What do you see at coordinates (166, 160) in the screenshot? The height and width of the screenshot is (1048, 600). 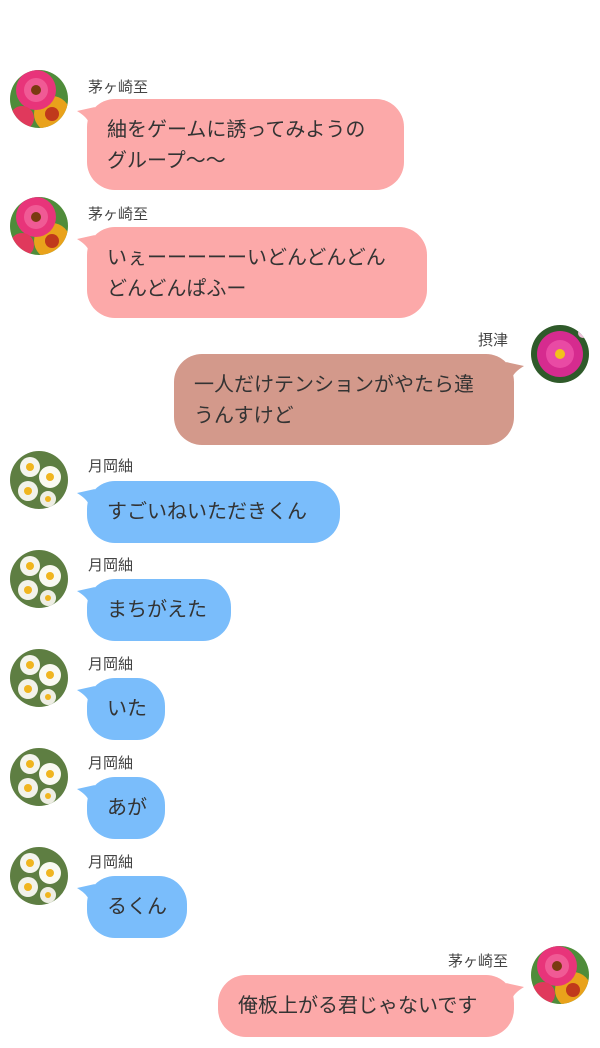 I see `message-line: グループ〜〜` at bounding box center [166, 160].